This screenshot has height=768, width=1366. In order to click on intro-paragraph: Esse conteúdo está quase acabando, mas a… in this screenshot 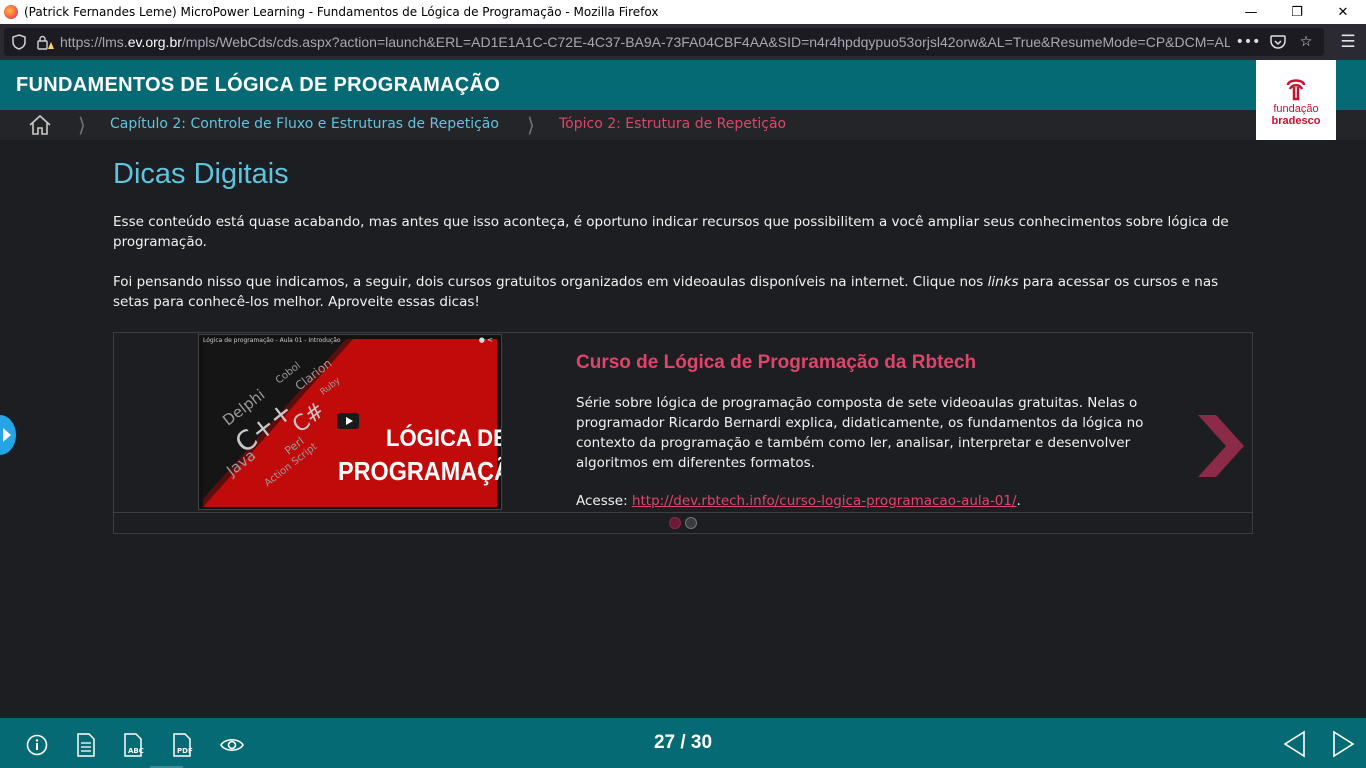, I will do `click(671, 232)`.